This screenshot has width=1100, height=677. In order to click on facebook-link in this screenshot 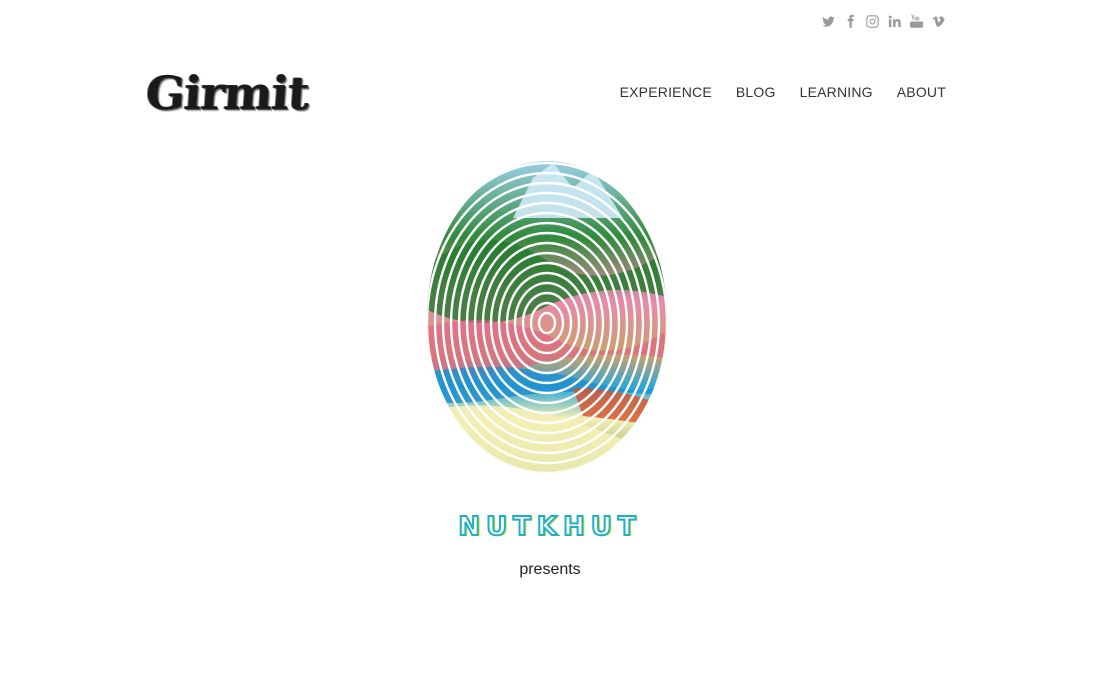, I will do `click(850, 21)`.